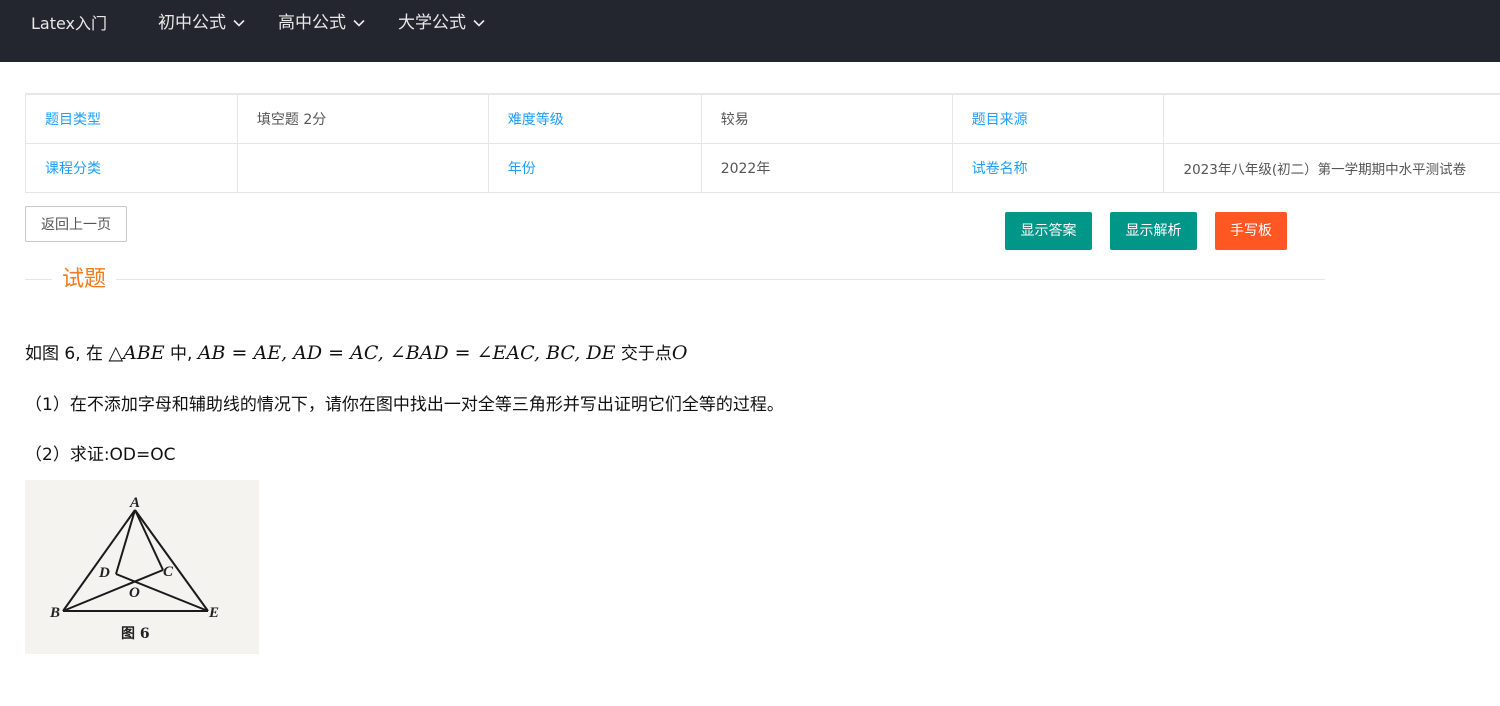 This screenshot has height=706, width=1500. What do you see at coordinates (134, 503) in the screenshot?
I see `point-label-a: A` at bounding box center [134, 503].